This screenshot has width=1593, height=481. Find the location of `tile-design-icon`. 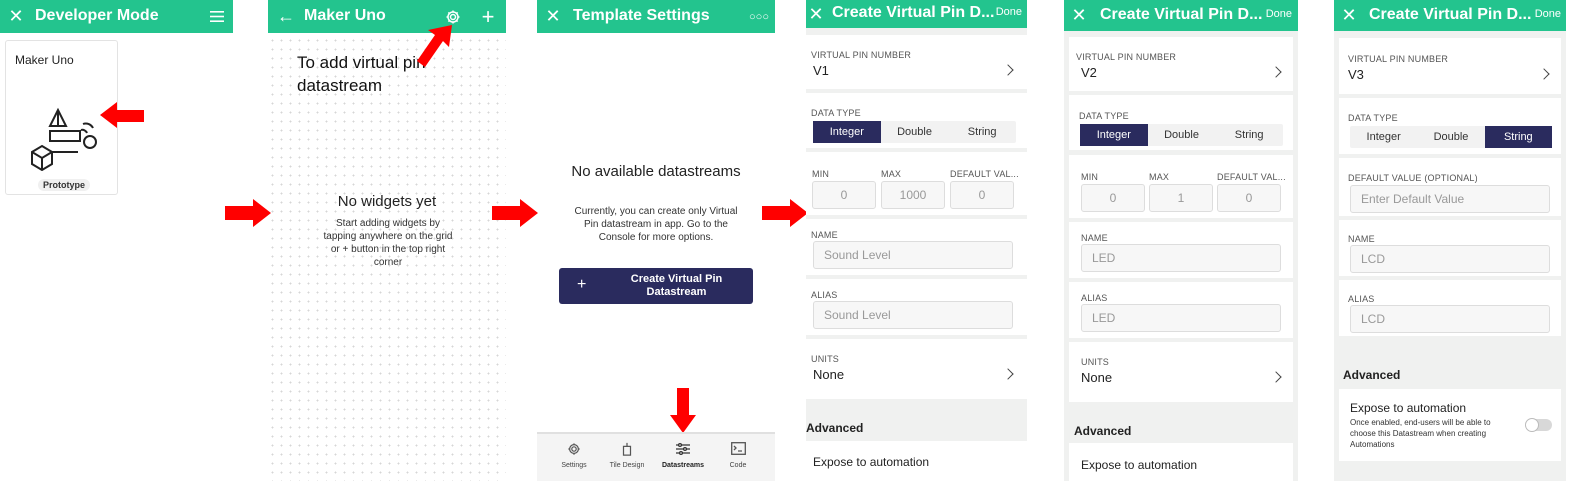

tile-design-icon is located at coordinates (627, 450).